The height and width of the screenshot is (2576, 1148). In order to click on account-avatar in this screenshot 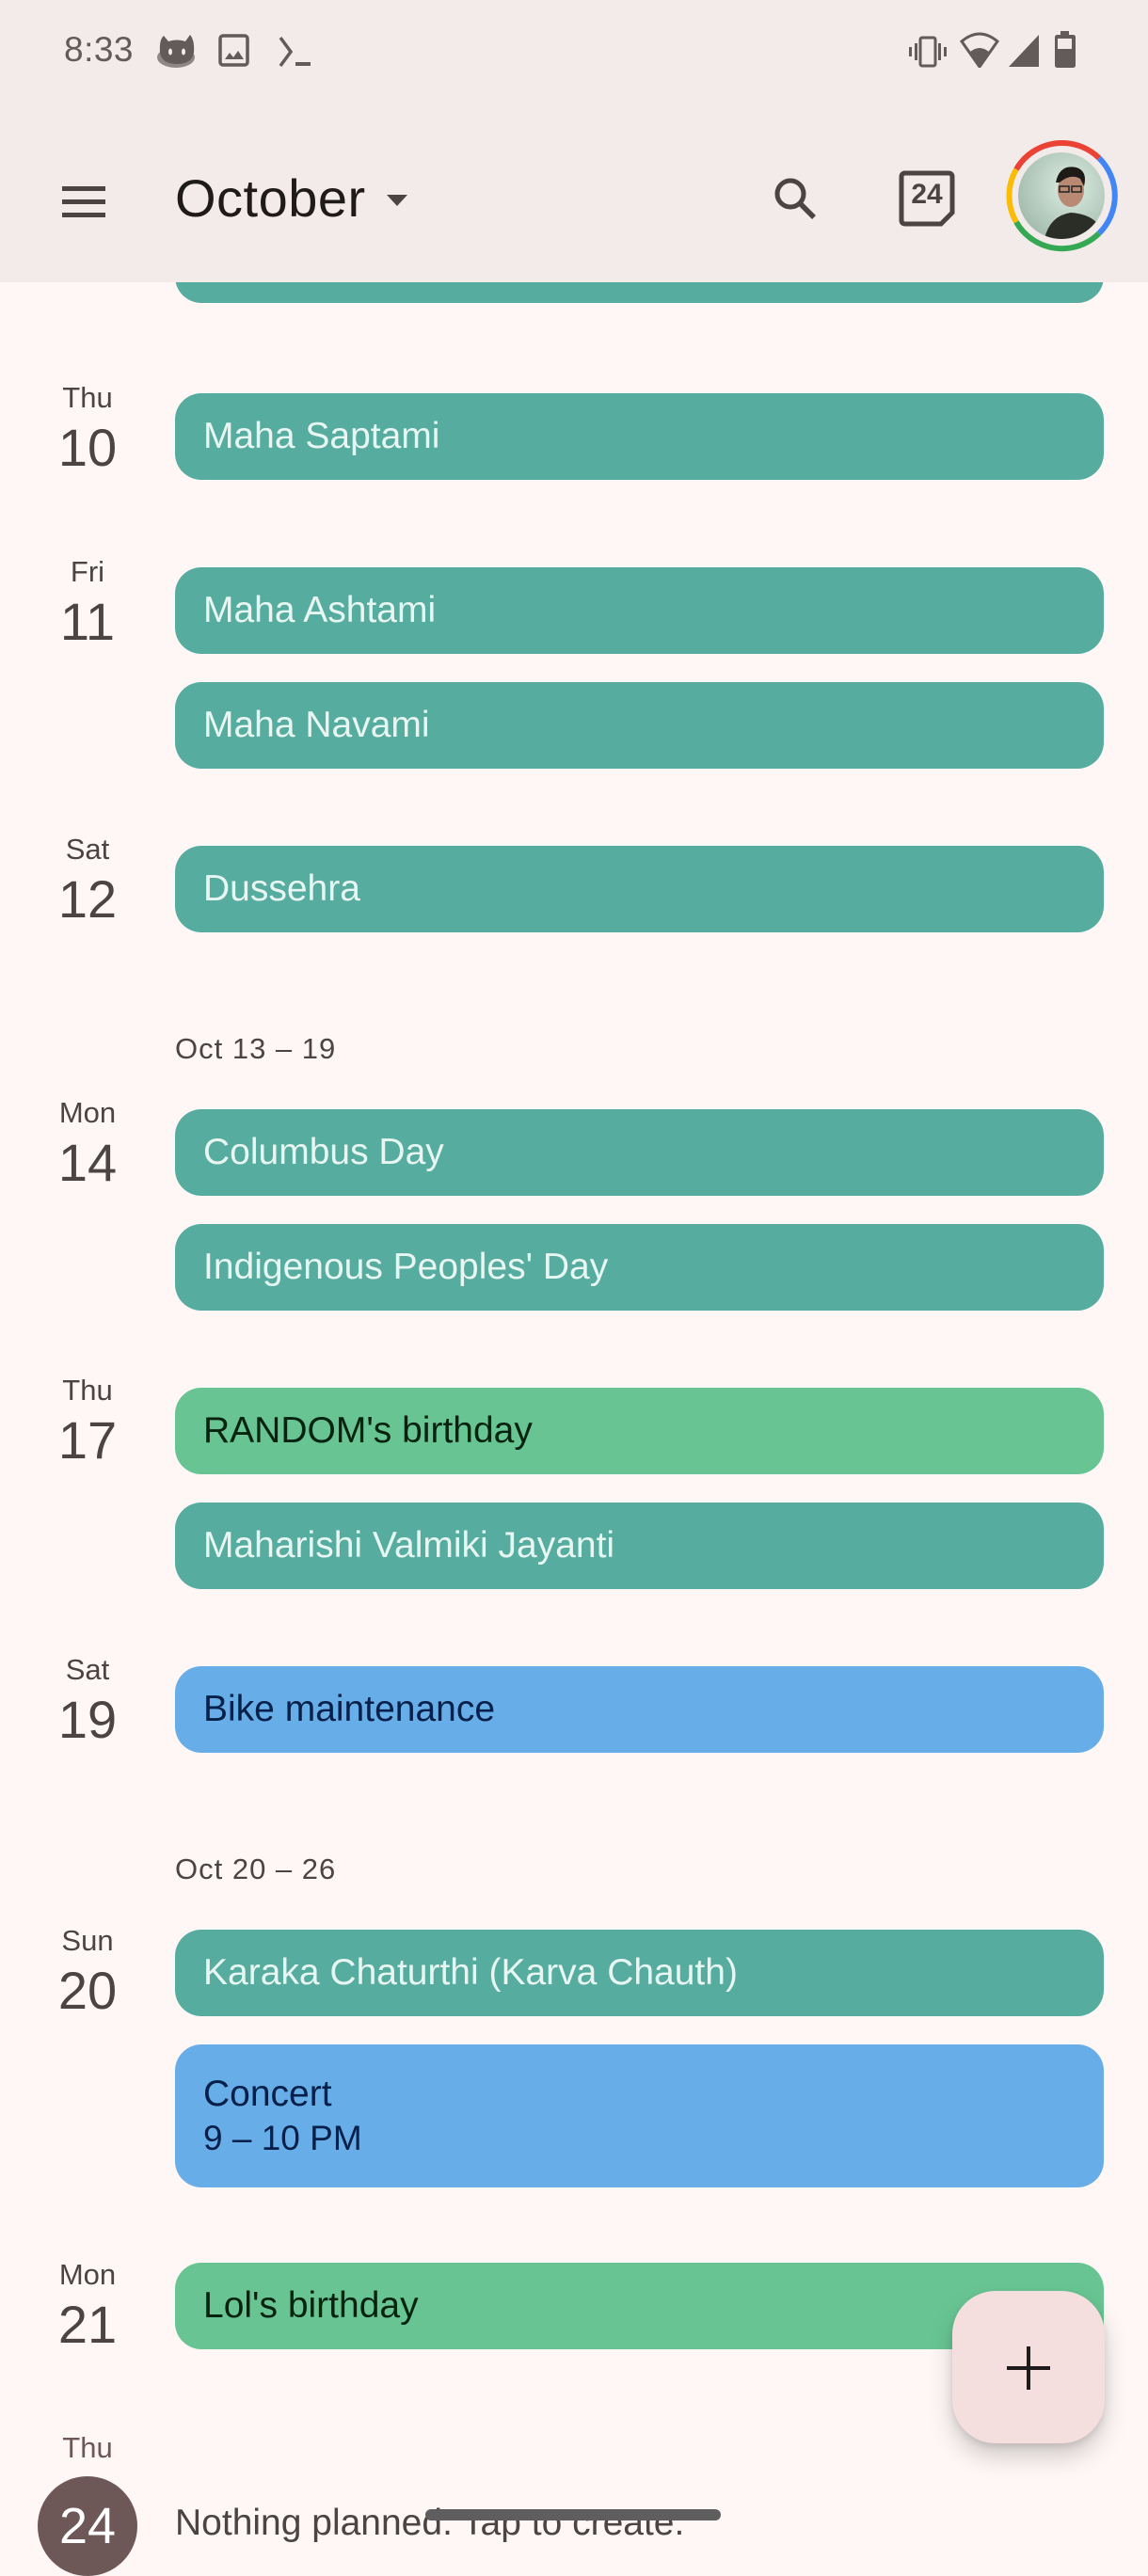, I will do `click(1061, 196)`.